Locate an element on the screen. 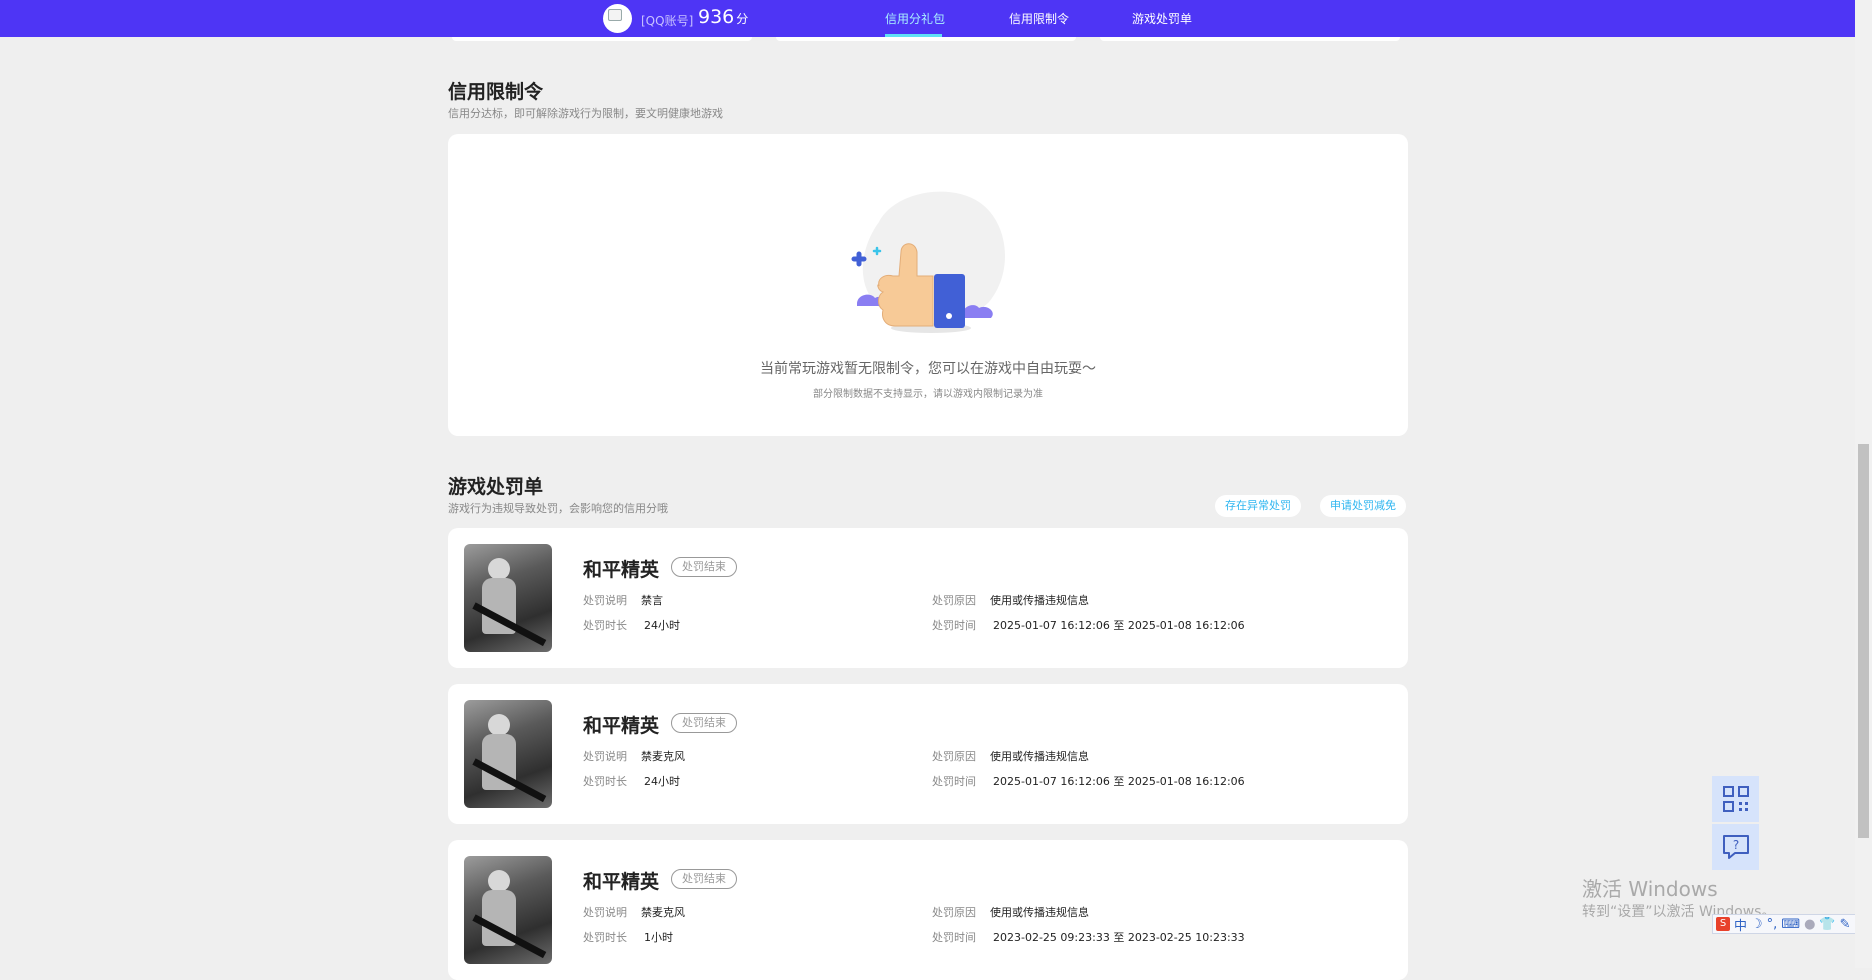 This screenshot has height=980, width=1872. ime-toolbar: S 中 ☽ °, ⌨ ● 👕 ✎ is located at coordinates (1792, 924).